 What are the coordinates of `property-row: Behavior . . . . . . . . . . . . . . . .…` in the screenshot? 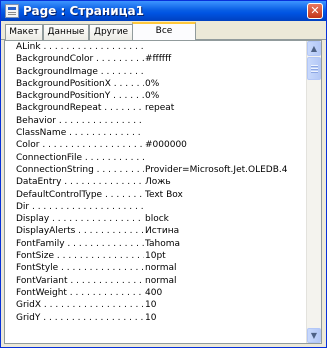 It's located at (156, 121).